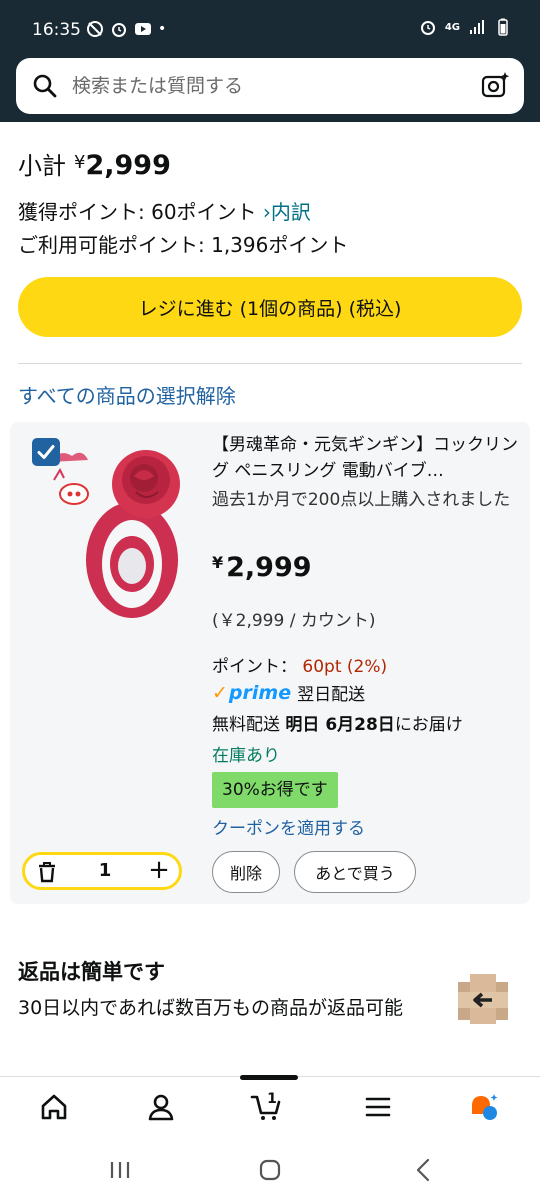 Image resolution: width=540 pixels, height=1200 pixels. I want to click on account-icon, so click(161, 1107).